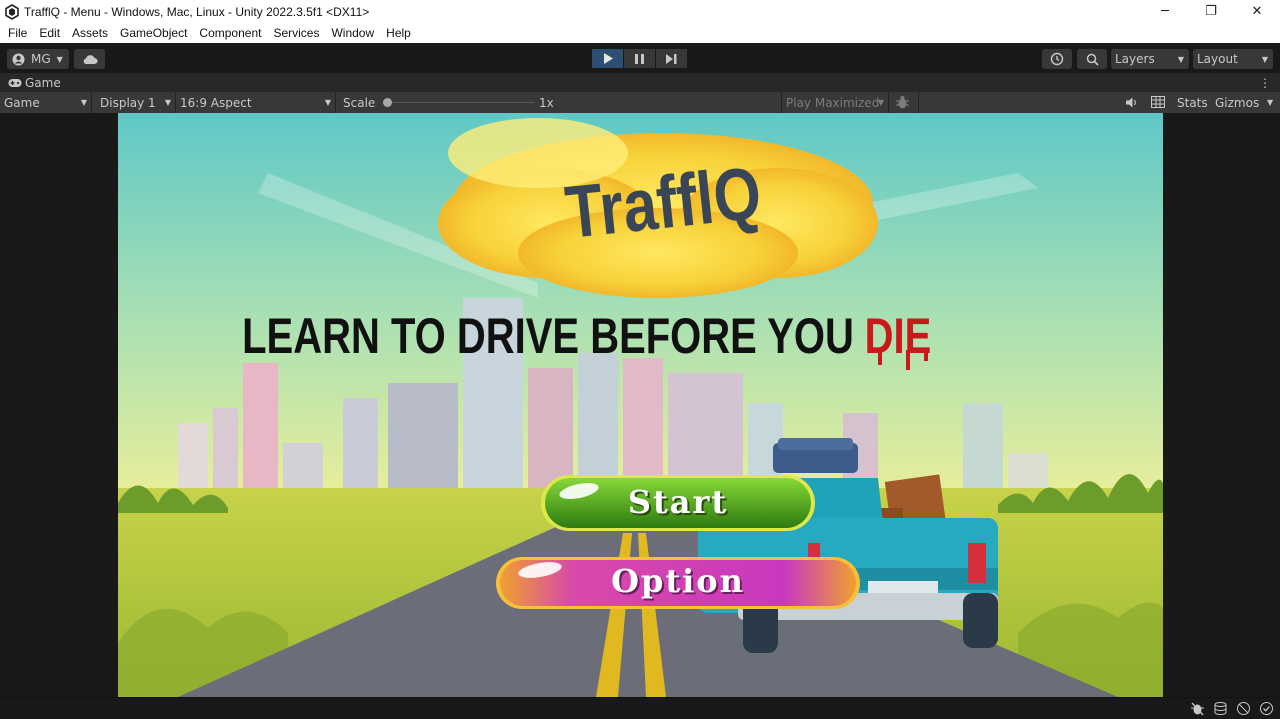 Image resolution: width=1280 pixels, height=719 pixels. I want to click on play-controls, so click(639, 58).